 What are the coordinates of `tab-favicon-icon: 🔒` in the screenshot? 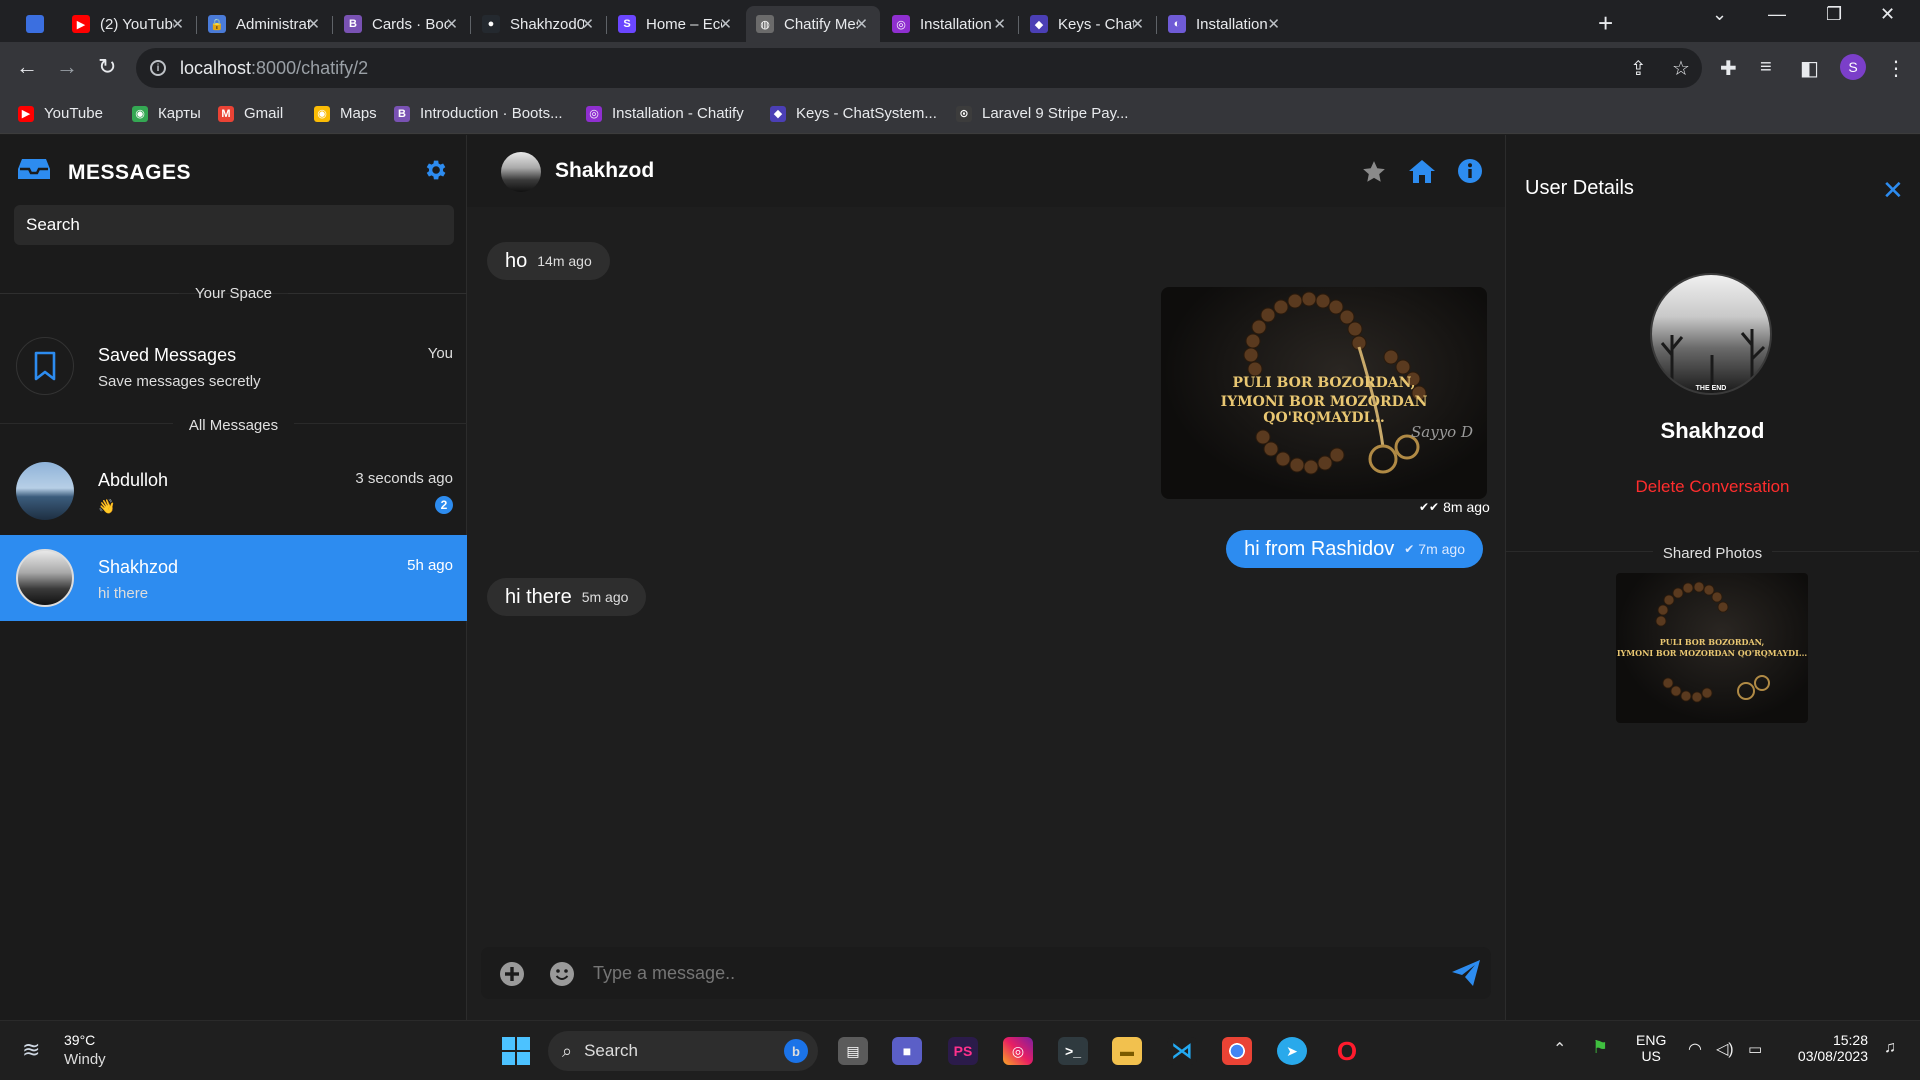 It's located at (217, 24).